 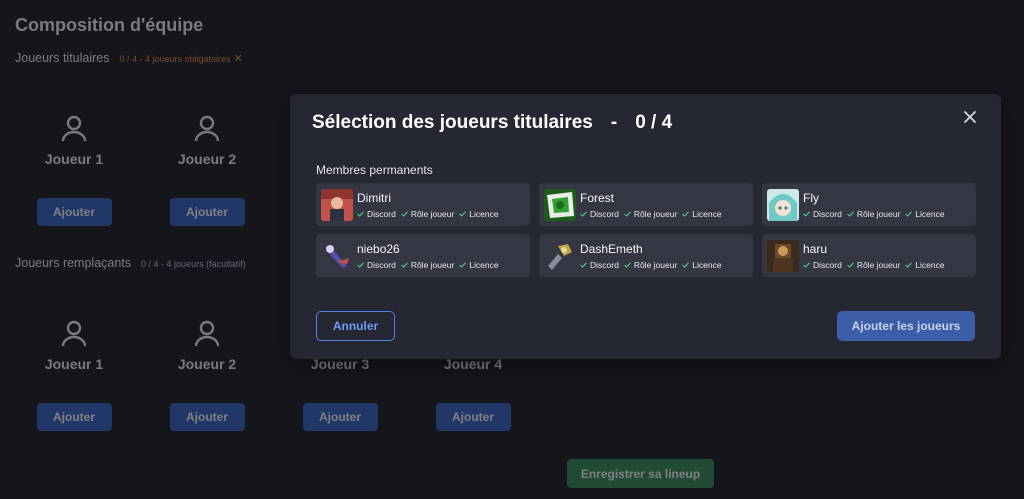 I want to click on avatar-dashemeth, so click(x=560, y=255).